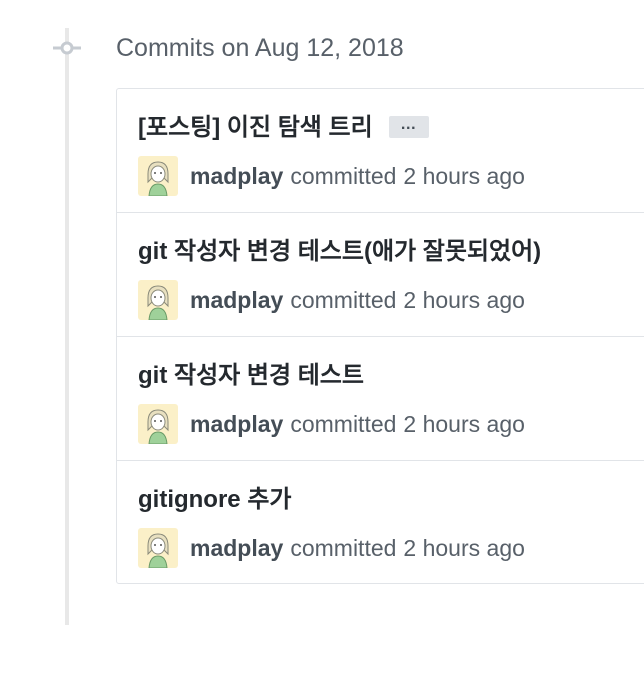  Describe the element at coordinates (255, 127) in the screenshot. I see `commit-title-link: [포스팅] 이진 탐색 트리` at that location.